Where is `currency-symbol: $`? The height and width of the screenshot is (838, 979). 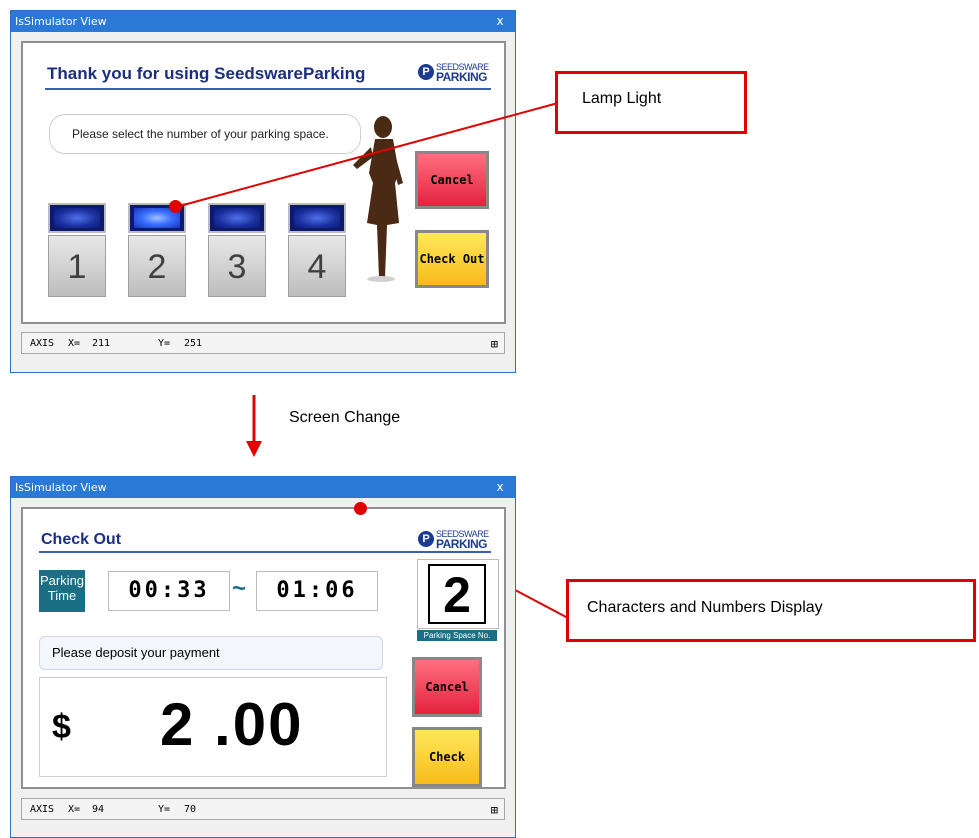
currency-symbol: $ is located at coordinates (61, 727).